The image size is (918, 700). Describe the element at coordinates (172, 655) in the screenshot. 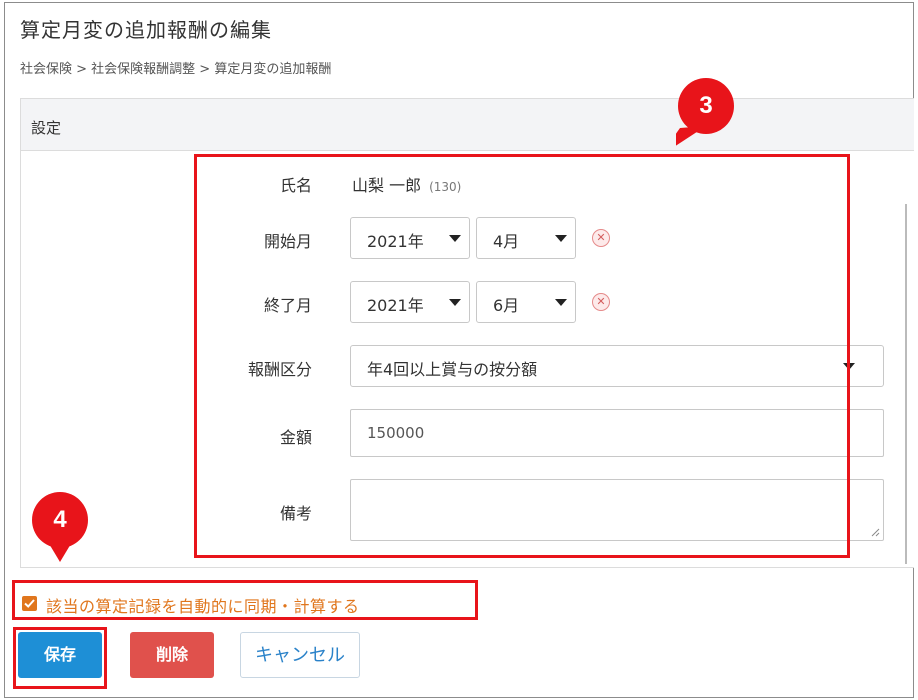

I see `delete-button: 削除` at that location.